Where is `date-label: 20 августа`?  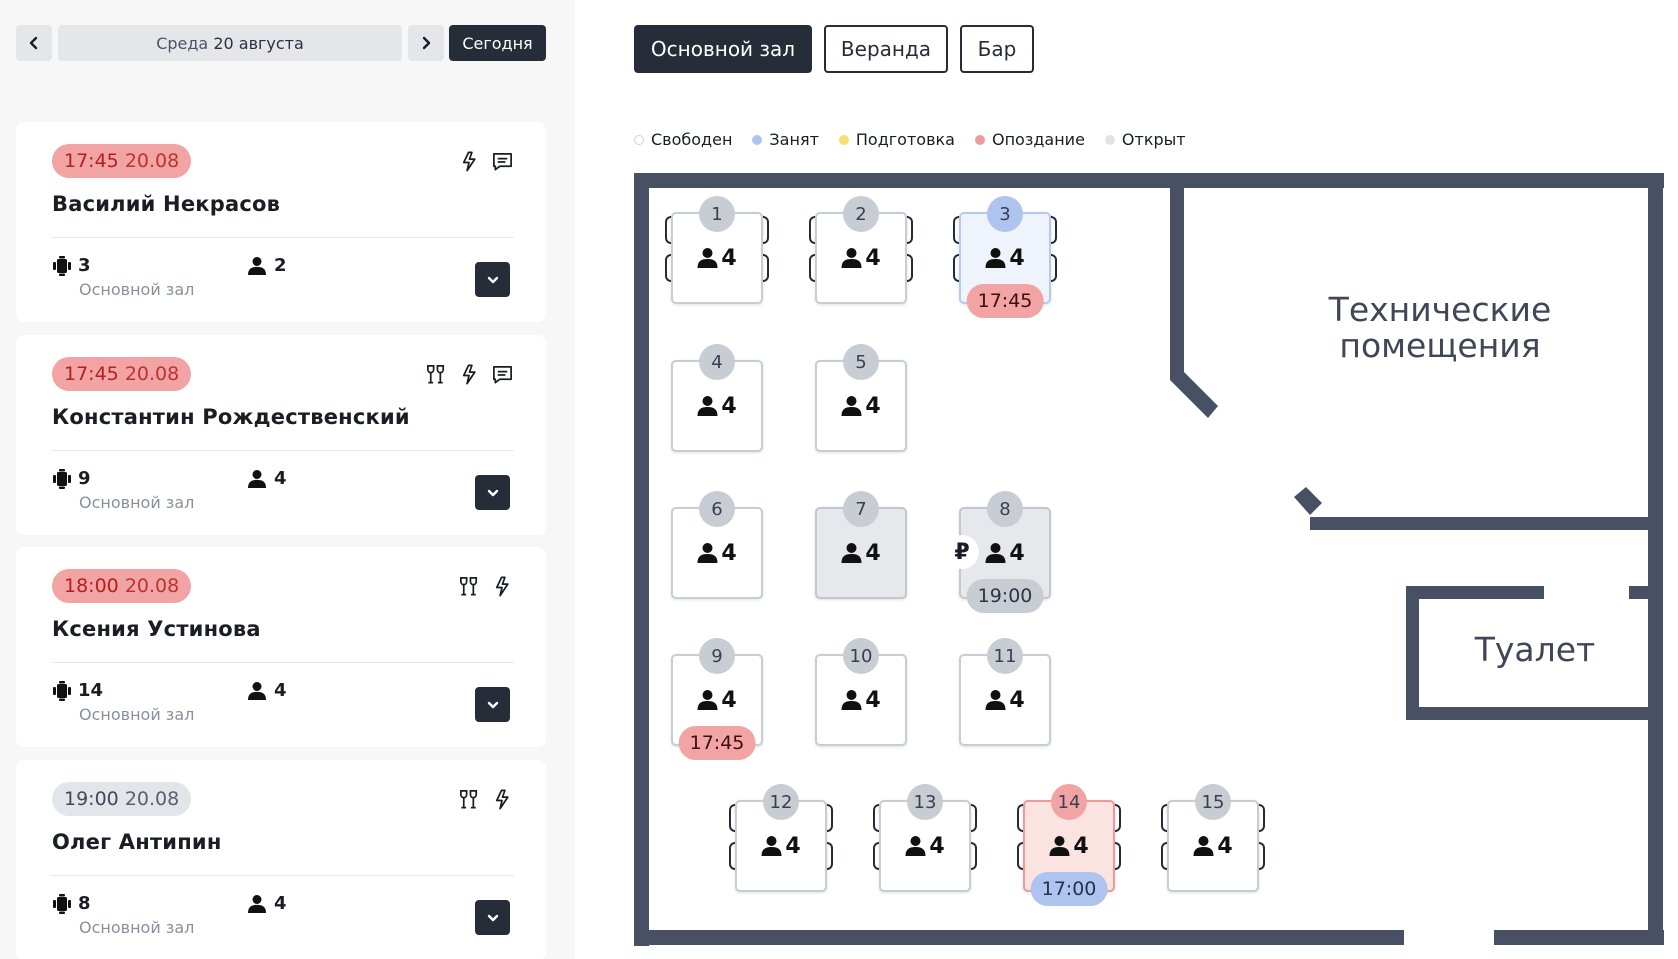
date-label: 20 августа is located at coordinates (258, 43).